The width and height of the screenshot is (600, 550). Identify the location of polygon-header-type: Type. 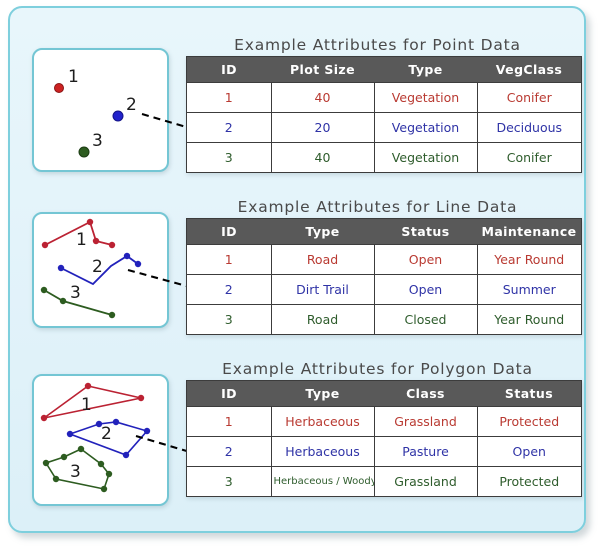
(322, 393).